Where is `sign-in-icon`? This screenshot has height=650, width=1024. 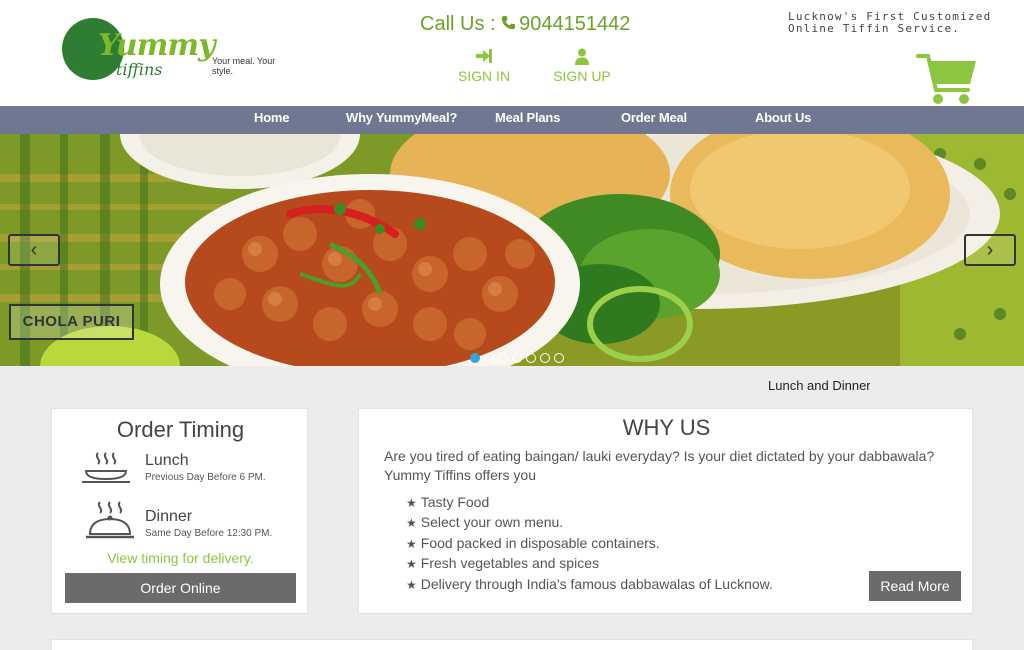
sign-in-icon is located at coordinates (484, 58).